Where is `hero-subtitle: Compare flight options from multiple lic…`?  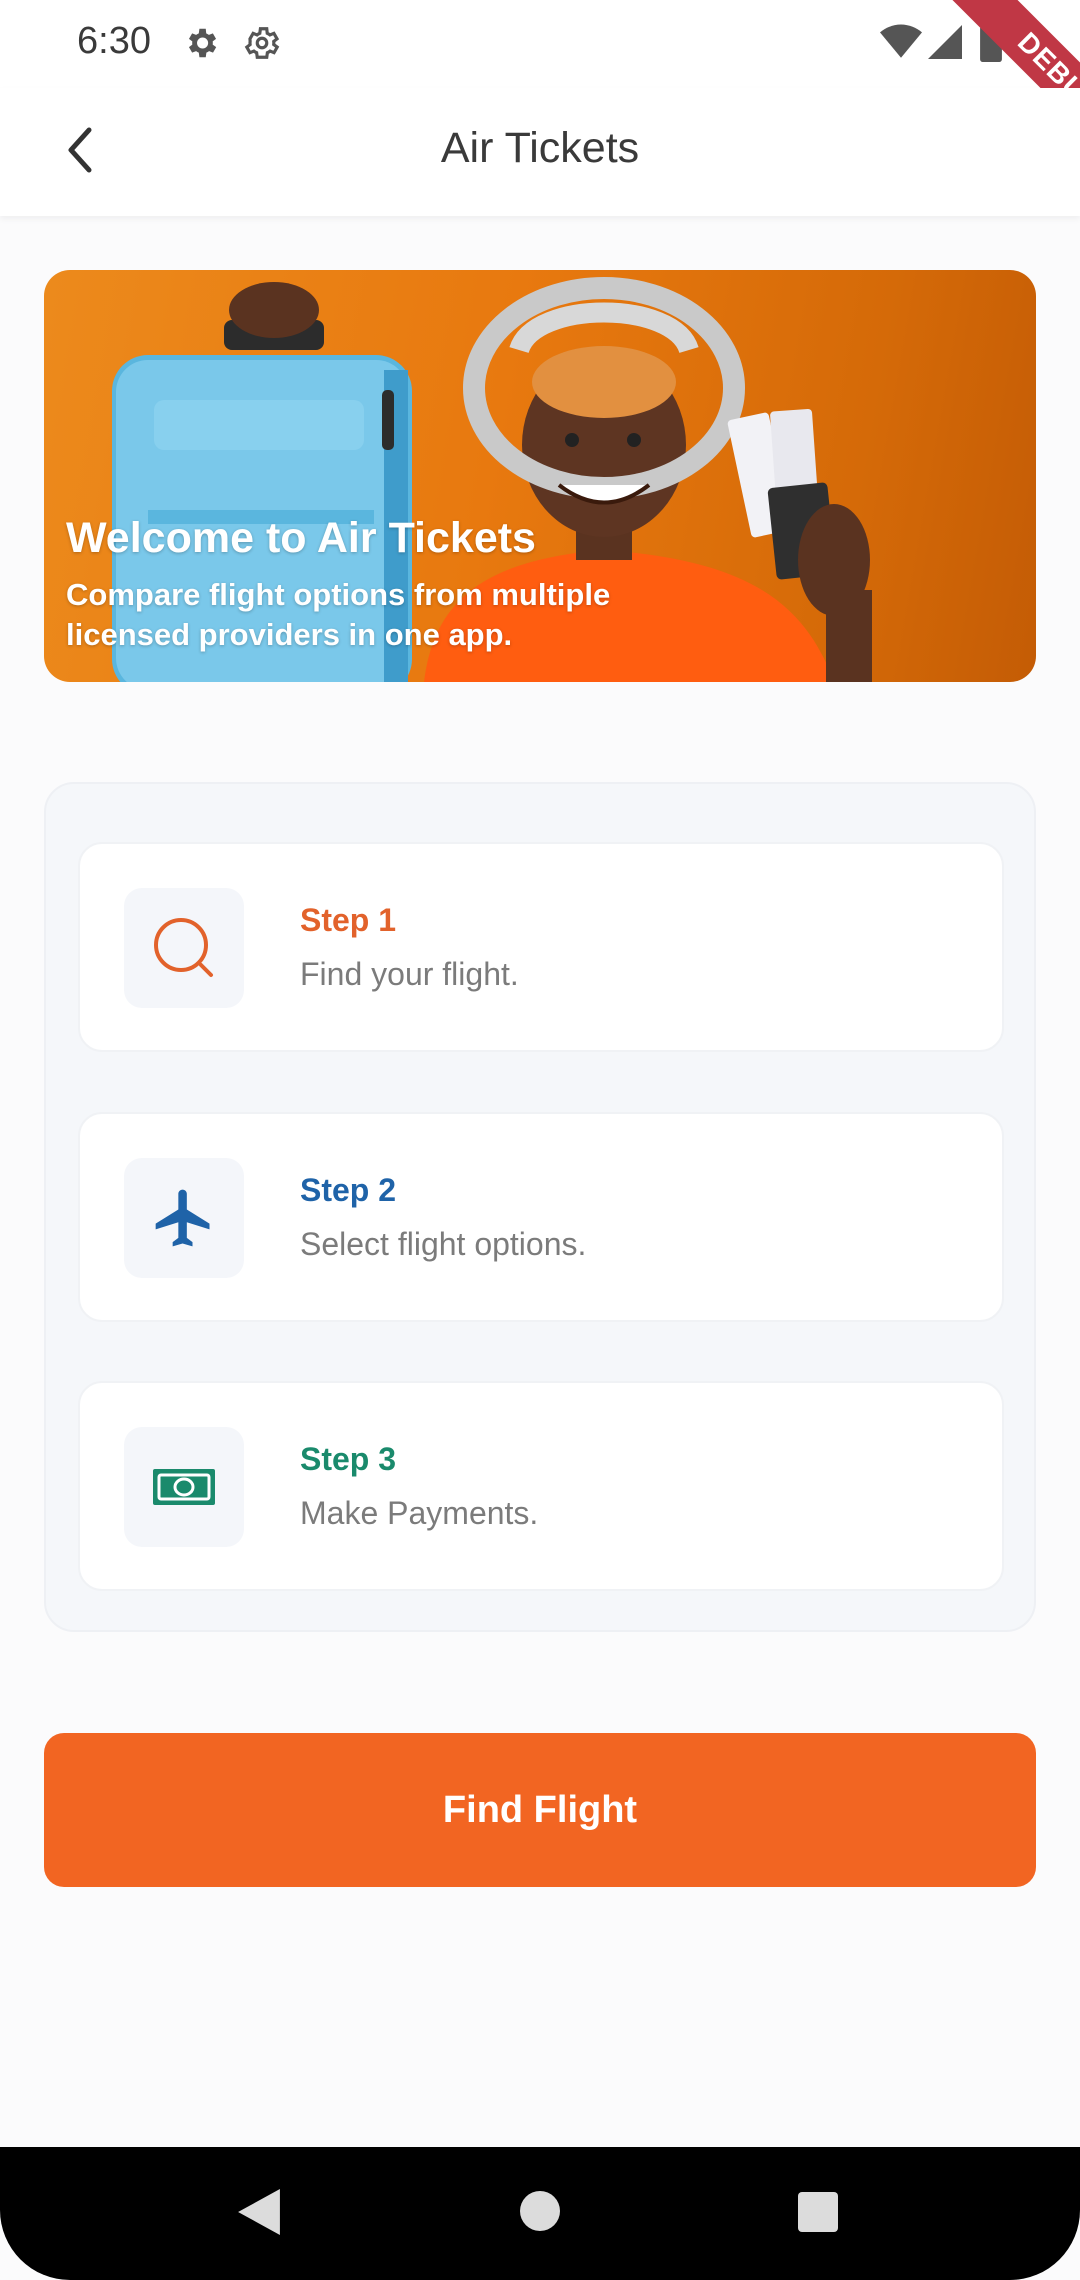
hero-subtitle: Compare flight options from multiple lic… is located at coordinates (338, 614).